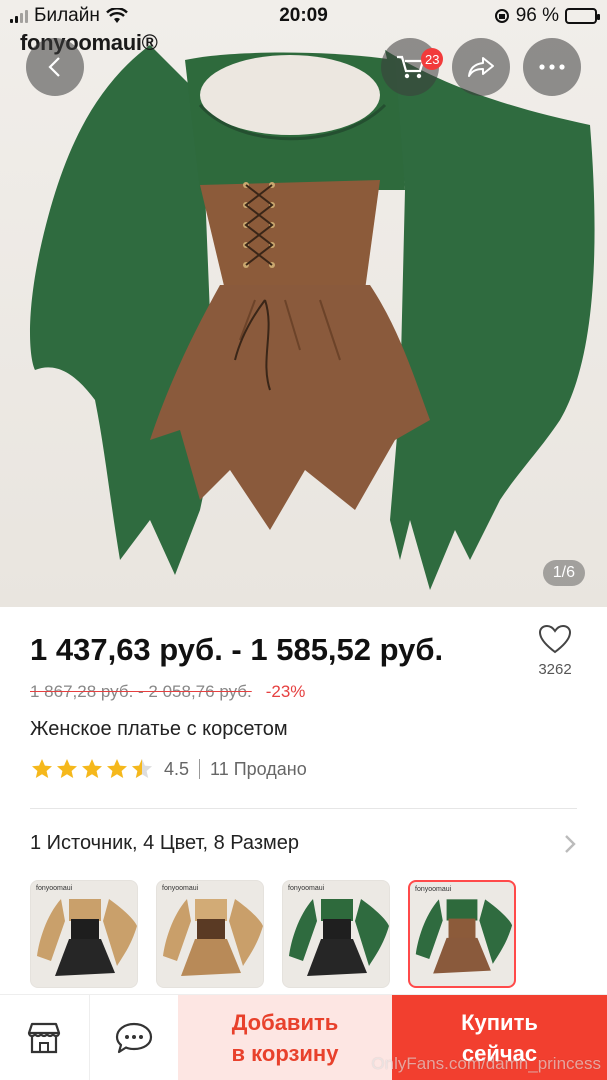 This screenshot has width=607, height=1080. What do you see at coordinates (555, 639) in the screenshot?
I see `heart-icon` at bounding box center [555, 639].